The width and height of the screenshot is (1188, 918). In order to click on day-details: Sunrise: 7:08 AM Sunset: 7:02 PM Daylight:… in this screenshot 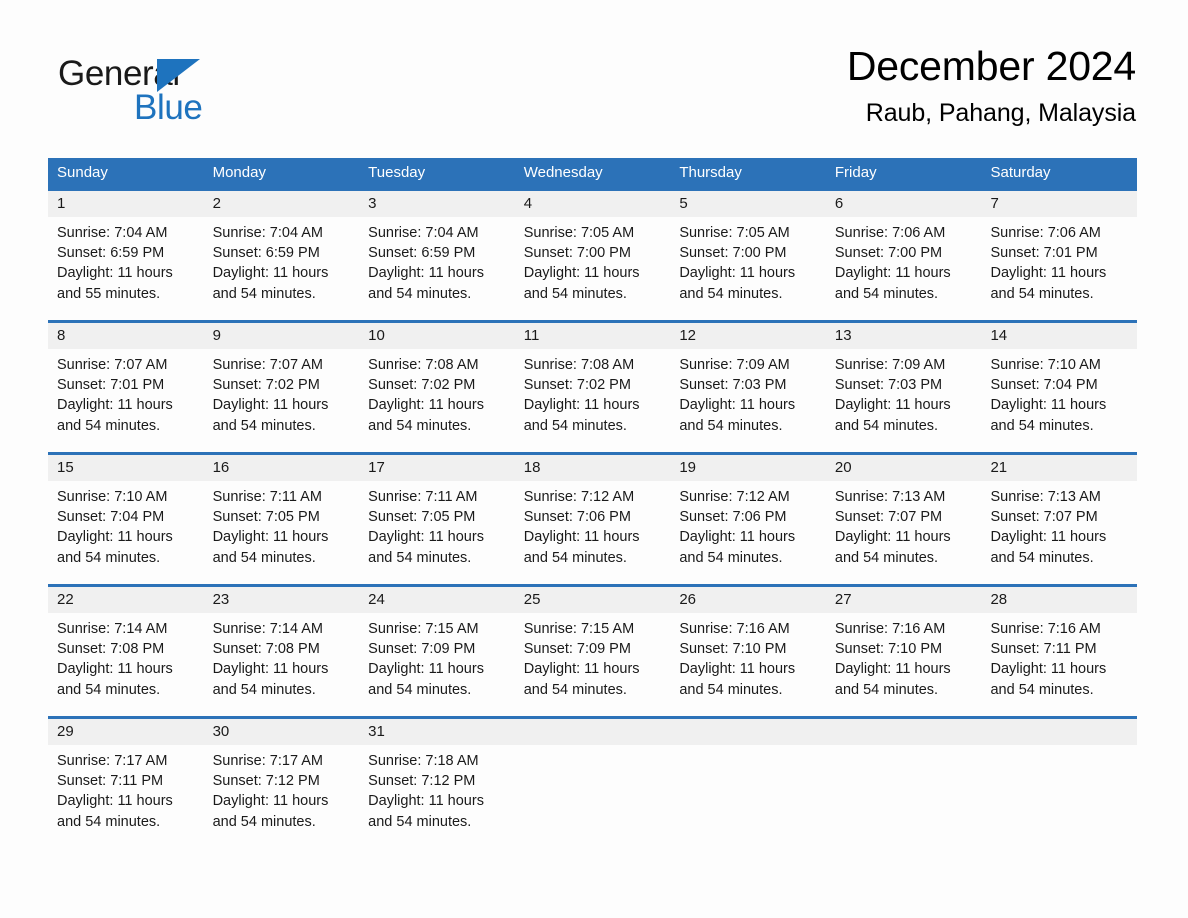, I will do `click(437, 392)`.